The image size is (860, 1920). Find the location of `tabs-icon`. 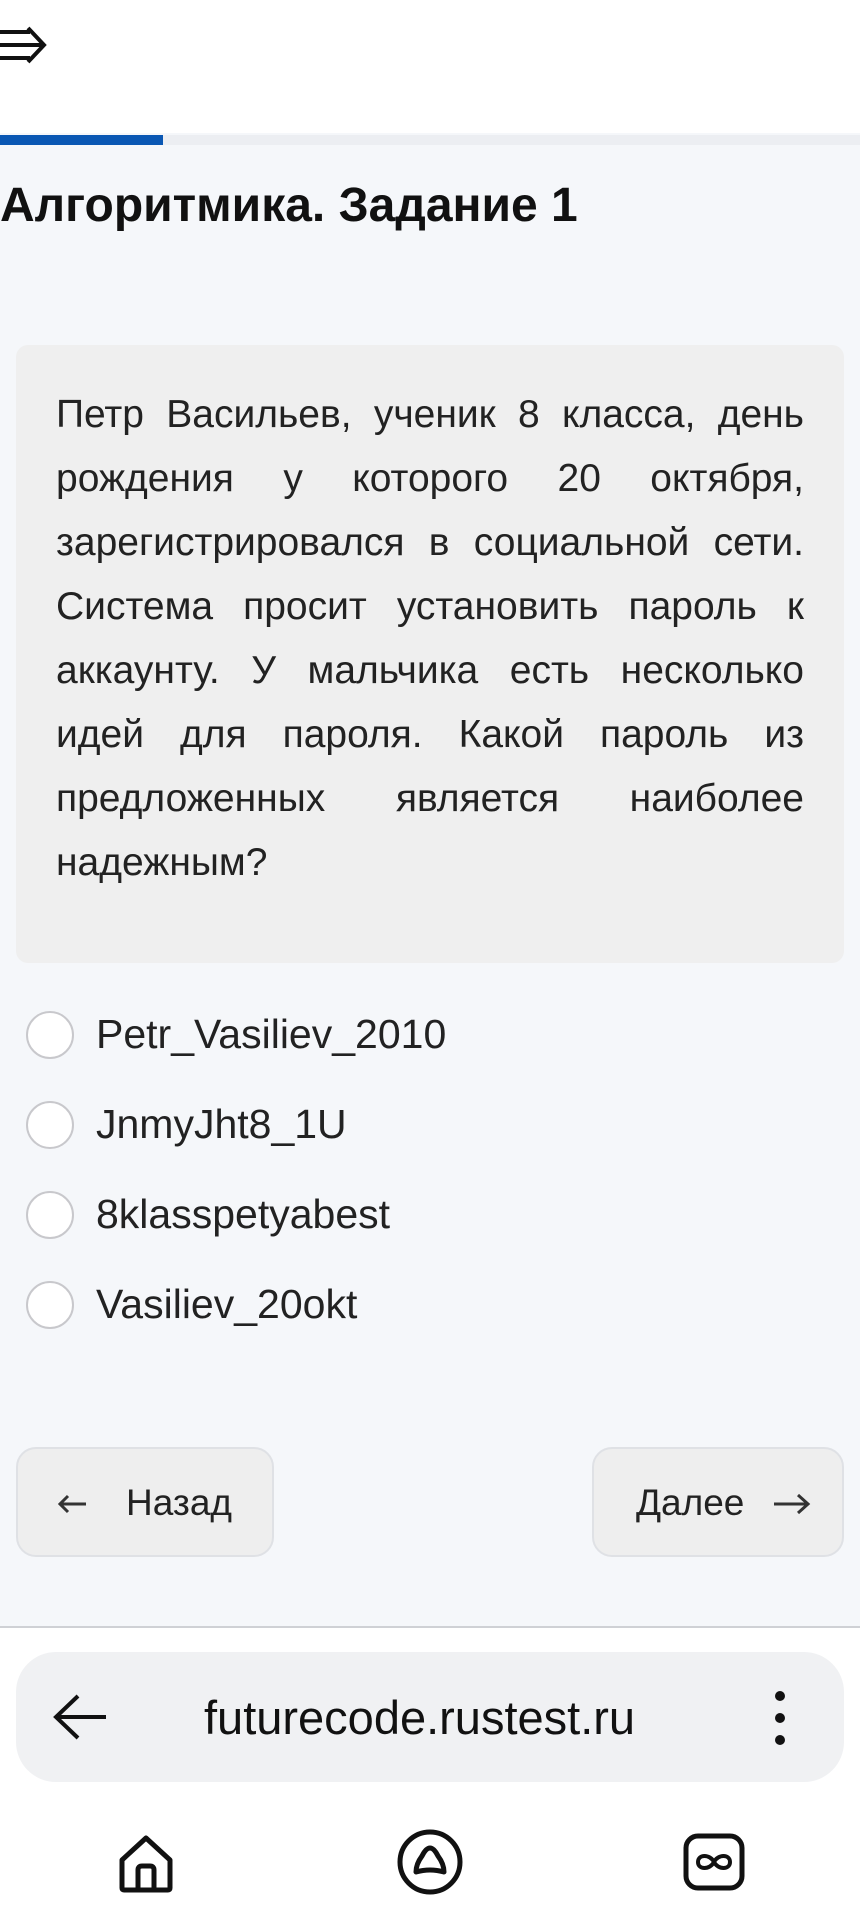

tabs-icon is located at coordinates (714, 1862).